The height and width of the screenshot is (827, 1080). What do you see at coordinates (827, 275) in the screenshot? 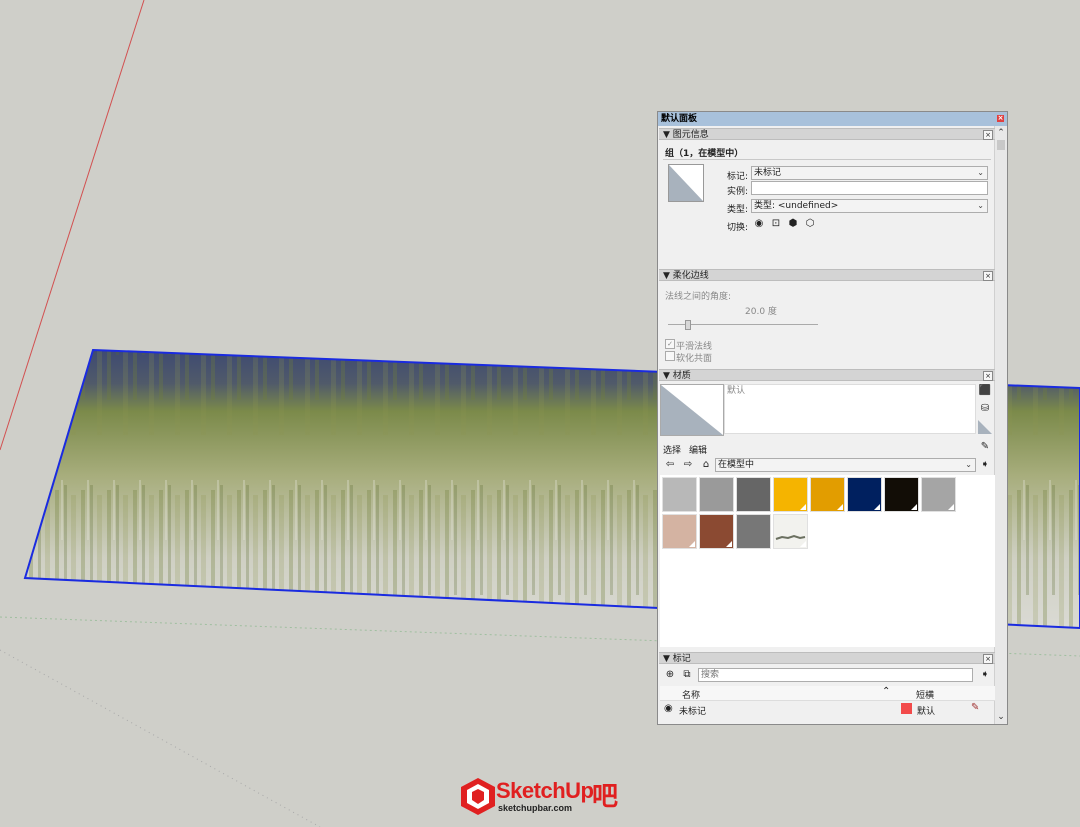
I see `soften-edges-header: ▼ 柔化边线 ×` at bounding box center [827, 275].